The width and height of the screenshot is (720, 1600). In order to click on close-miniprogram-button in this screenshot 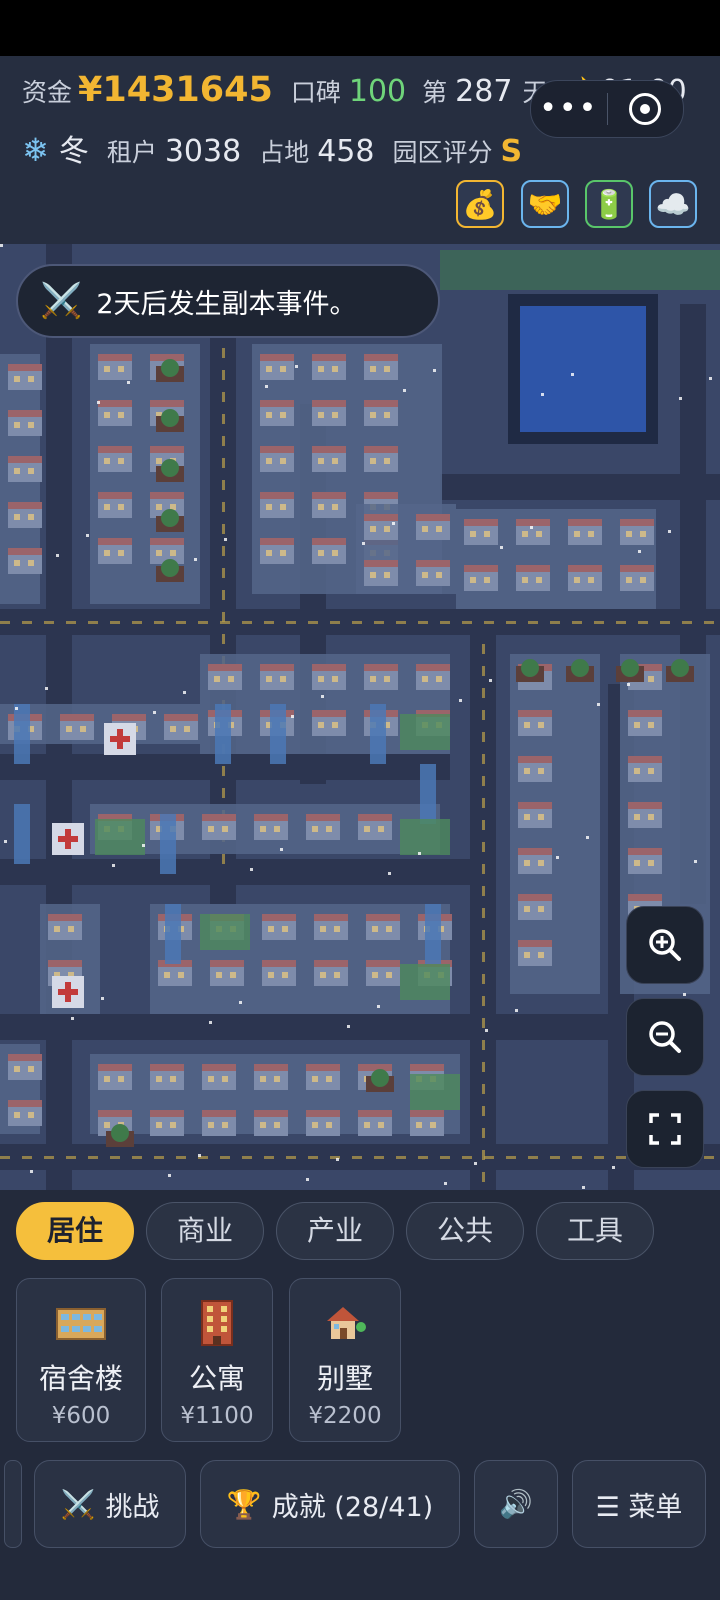, I will do `click(646, 109)`.